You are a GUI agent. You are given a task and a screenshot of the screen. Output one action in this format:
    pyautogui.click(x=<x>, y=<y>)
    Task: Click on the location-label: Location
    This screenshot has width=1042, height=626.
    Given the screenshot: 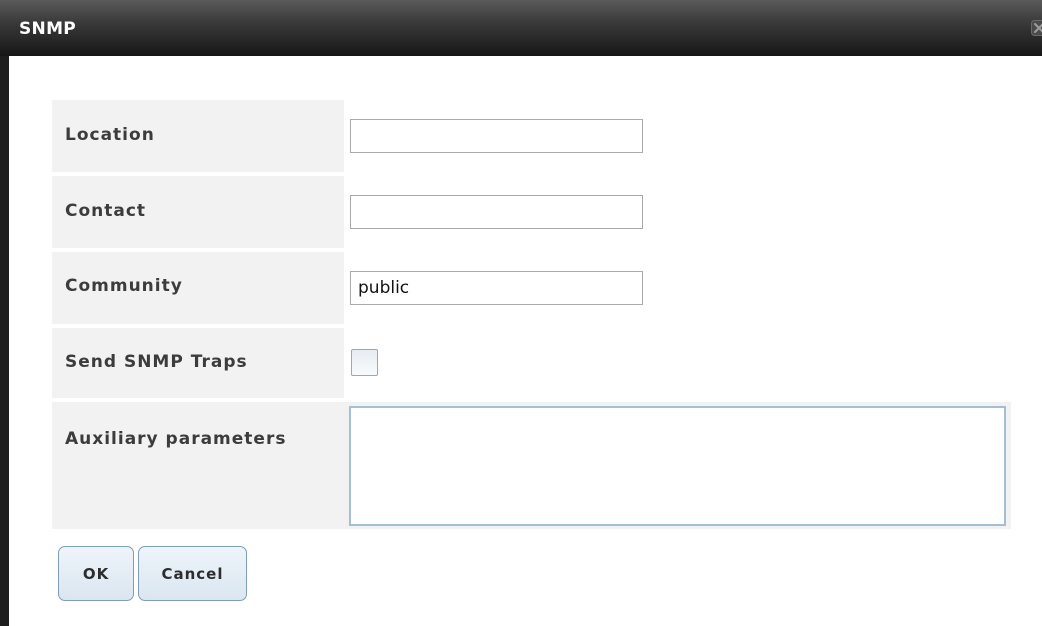 What is the action you would take?
    pyautogui.click(x=110, y=135)
    